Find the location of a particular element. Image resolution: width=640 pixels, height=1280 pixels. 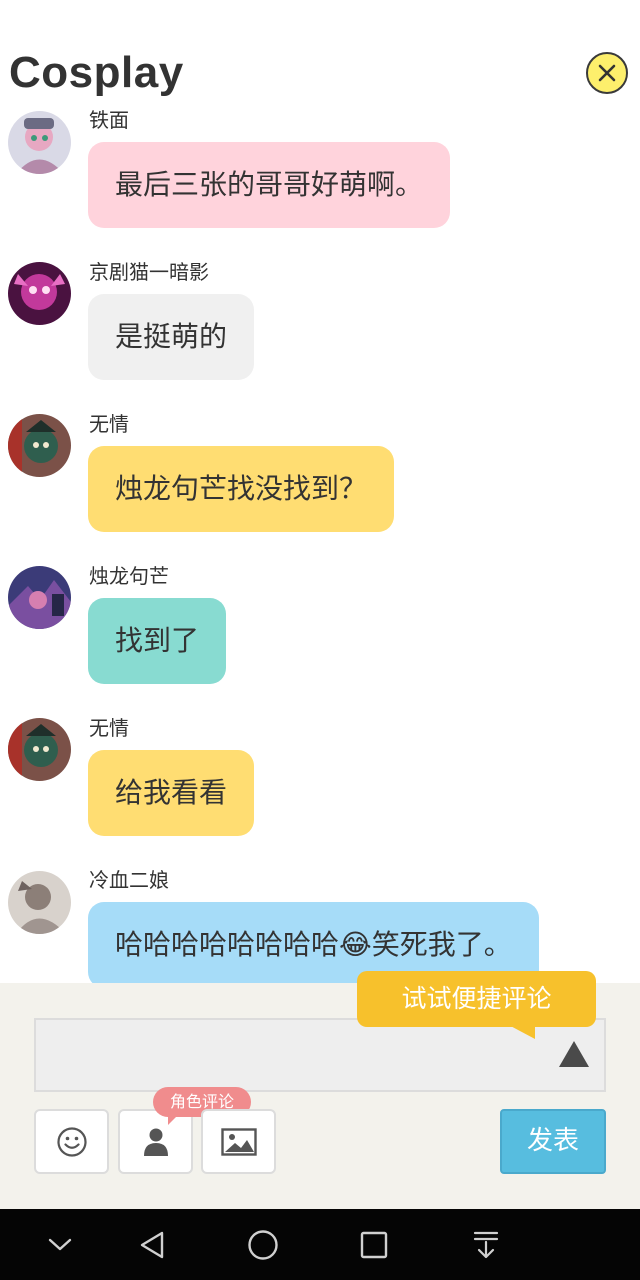

navigation-bar is located at coordinates (320, 1244).